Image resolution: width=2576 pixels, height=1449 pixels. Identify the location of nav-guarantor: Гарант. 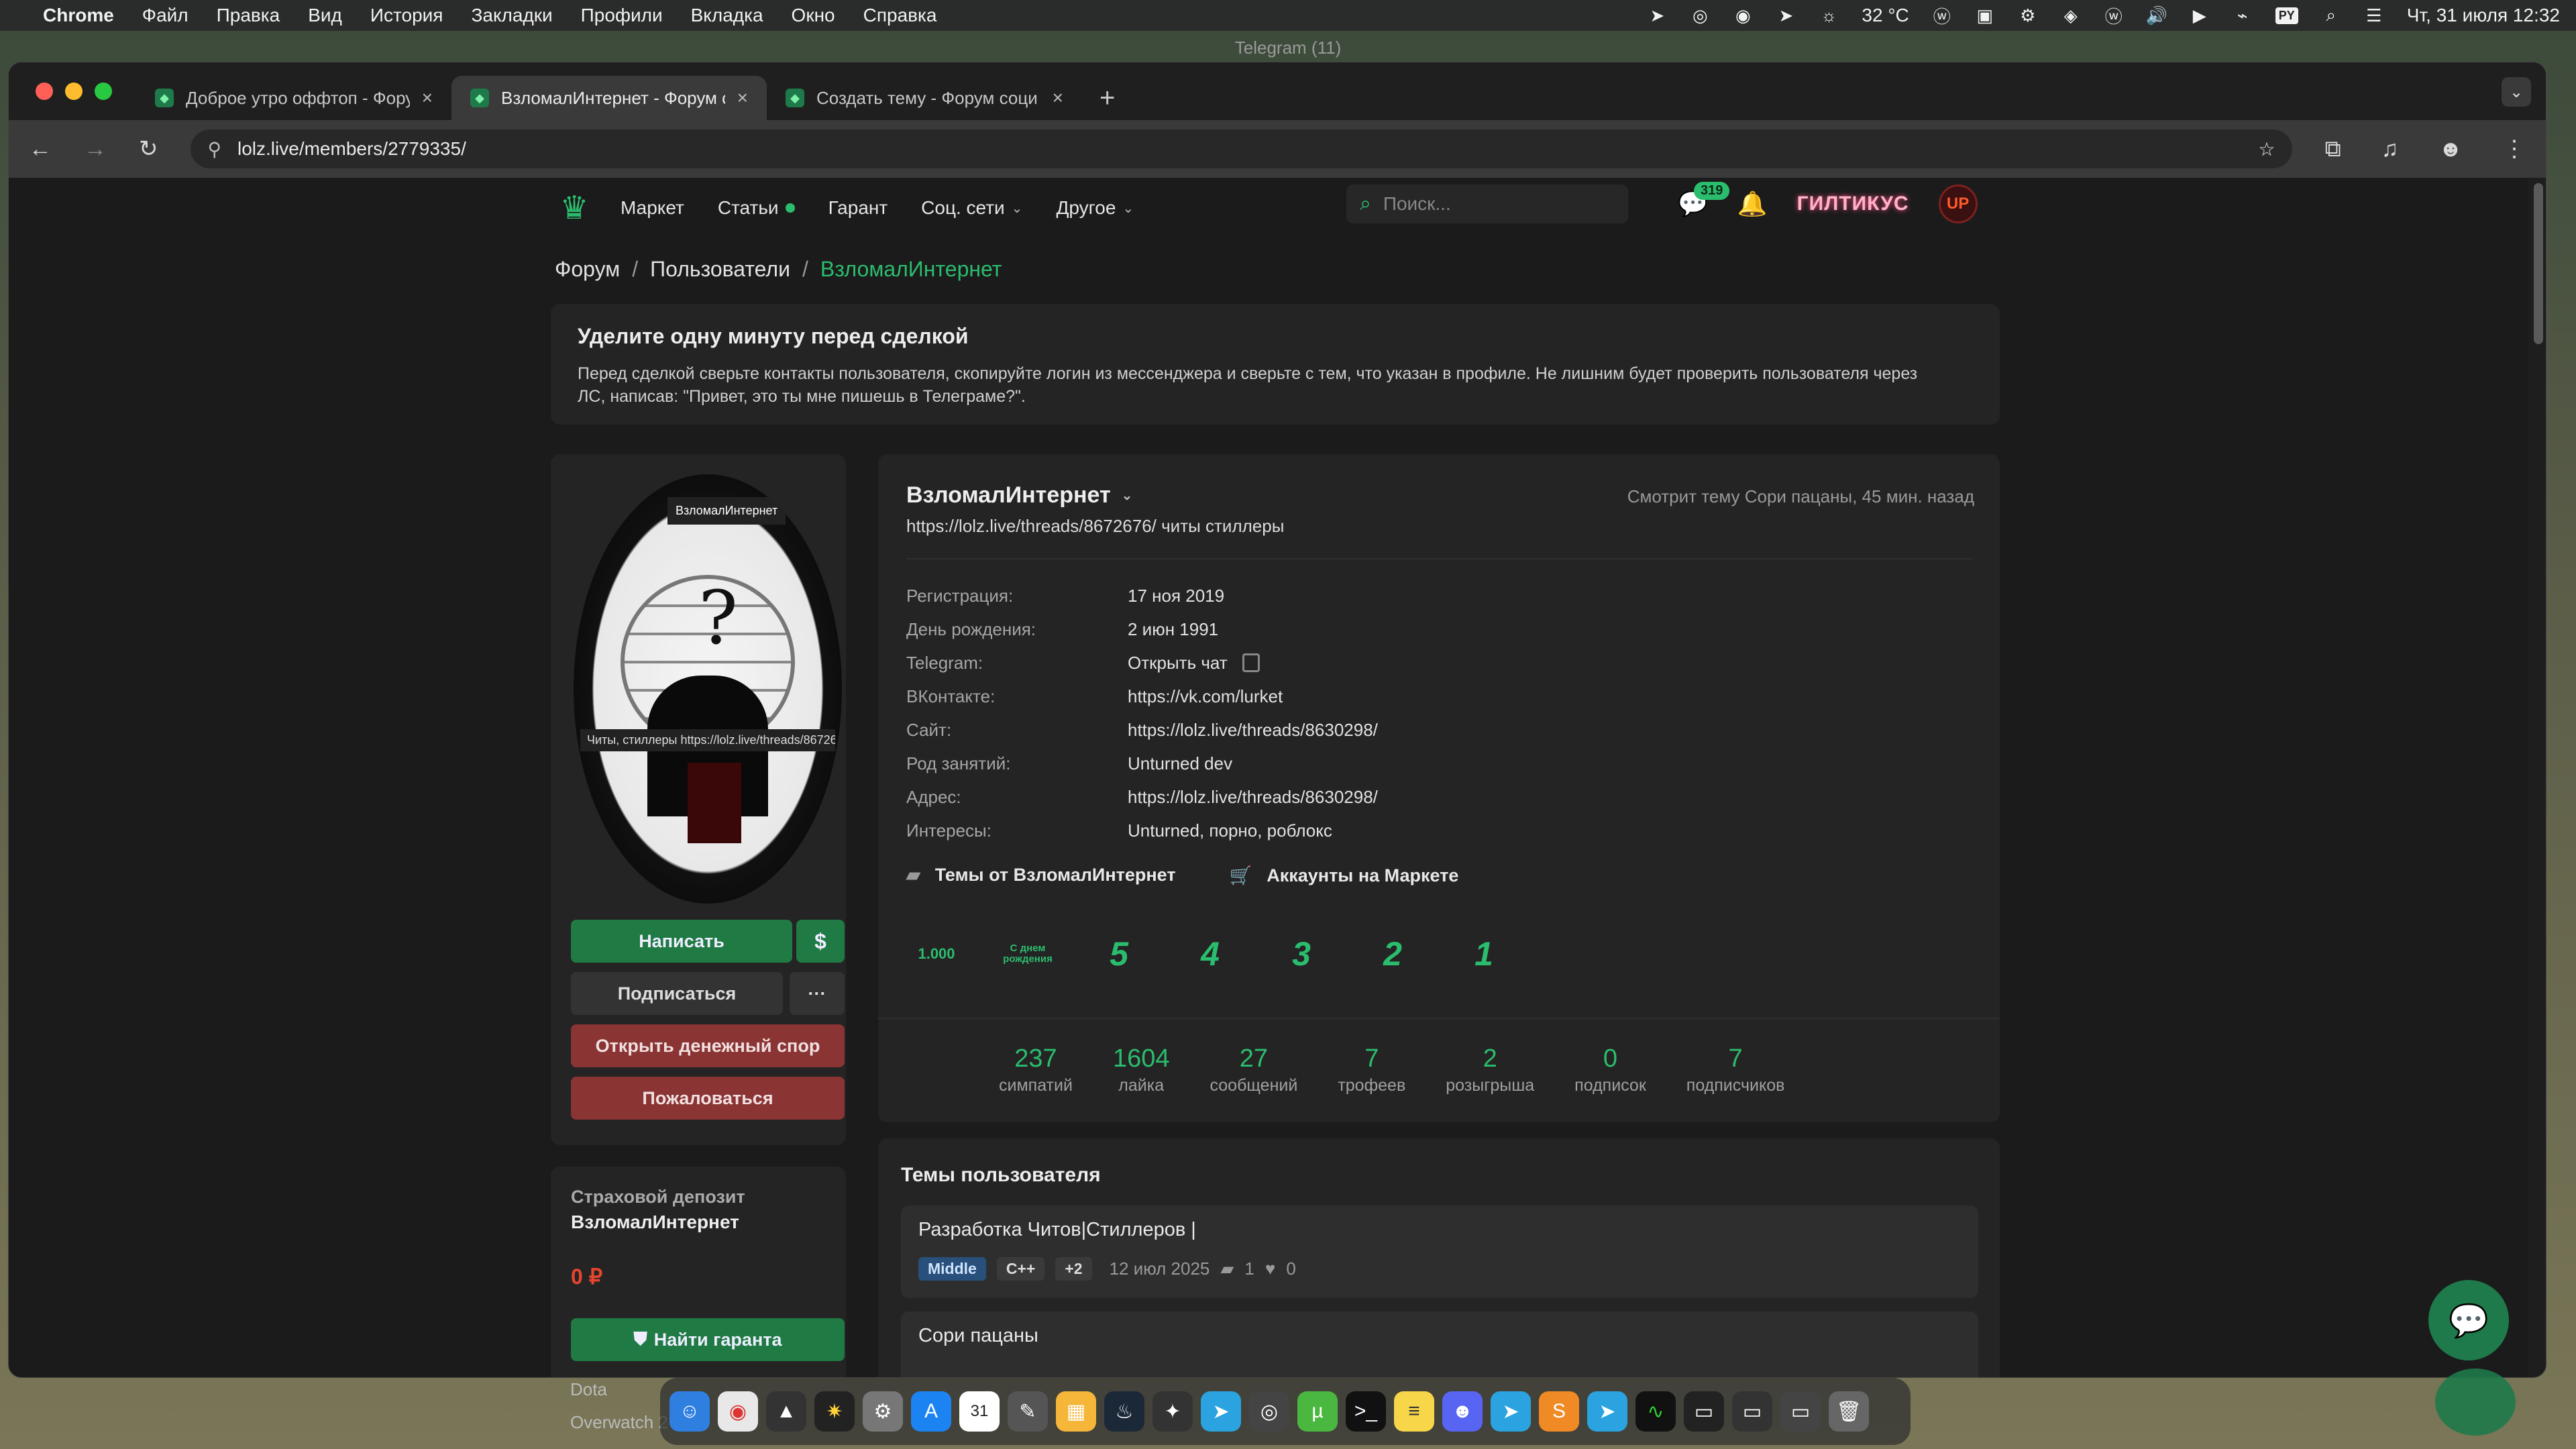
(858, 208).